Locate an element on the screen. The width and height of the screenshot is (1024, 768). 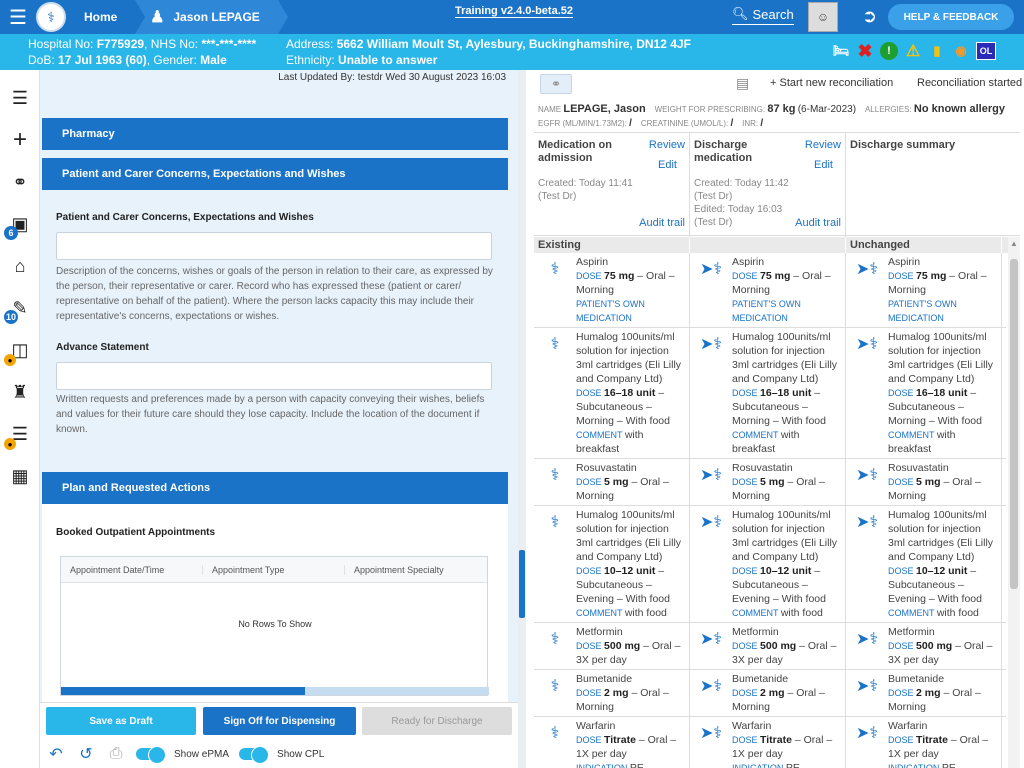
plan-section-header: Plan and Requested Actions is located at coordinates (275, 488).